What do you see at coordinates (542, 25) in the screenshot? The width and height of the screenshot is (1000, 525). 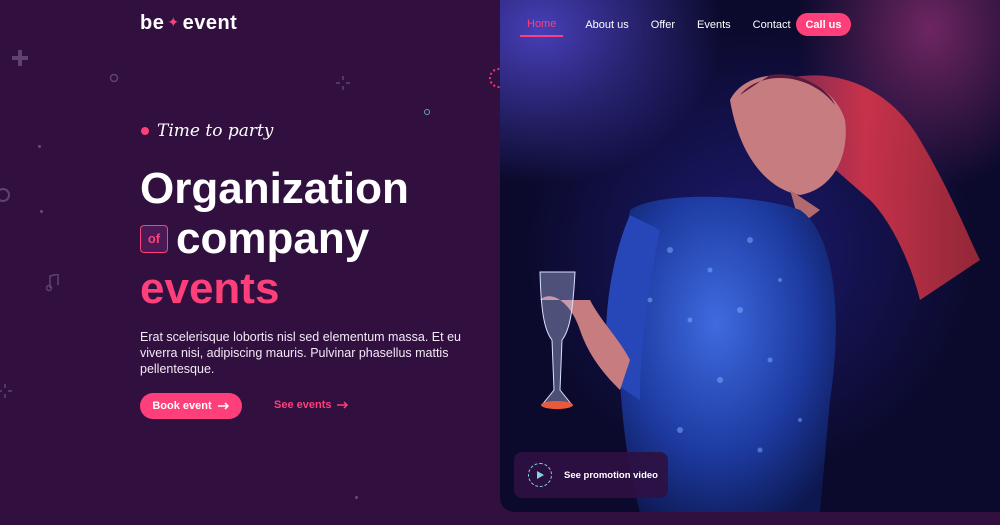 I see `nav-item-home: Home` at bounding box center [542, 25].